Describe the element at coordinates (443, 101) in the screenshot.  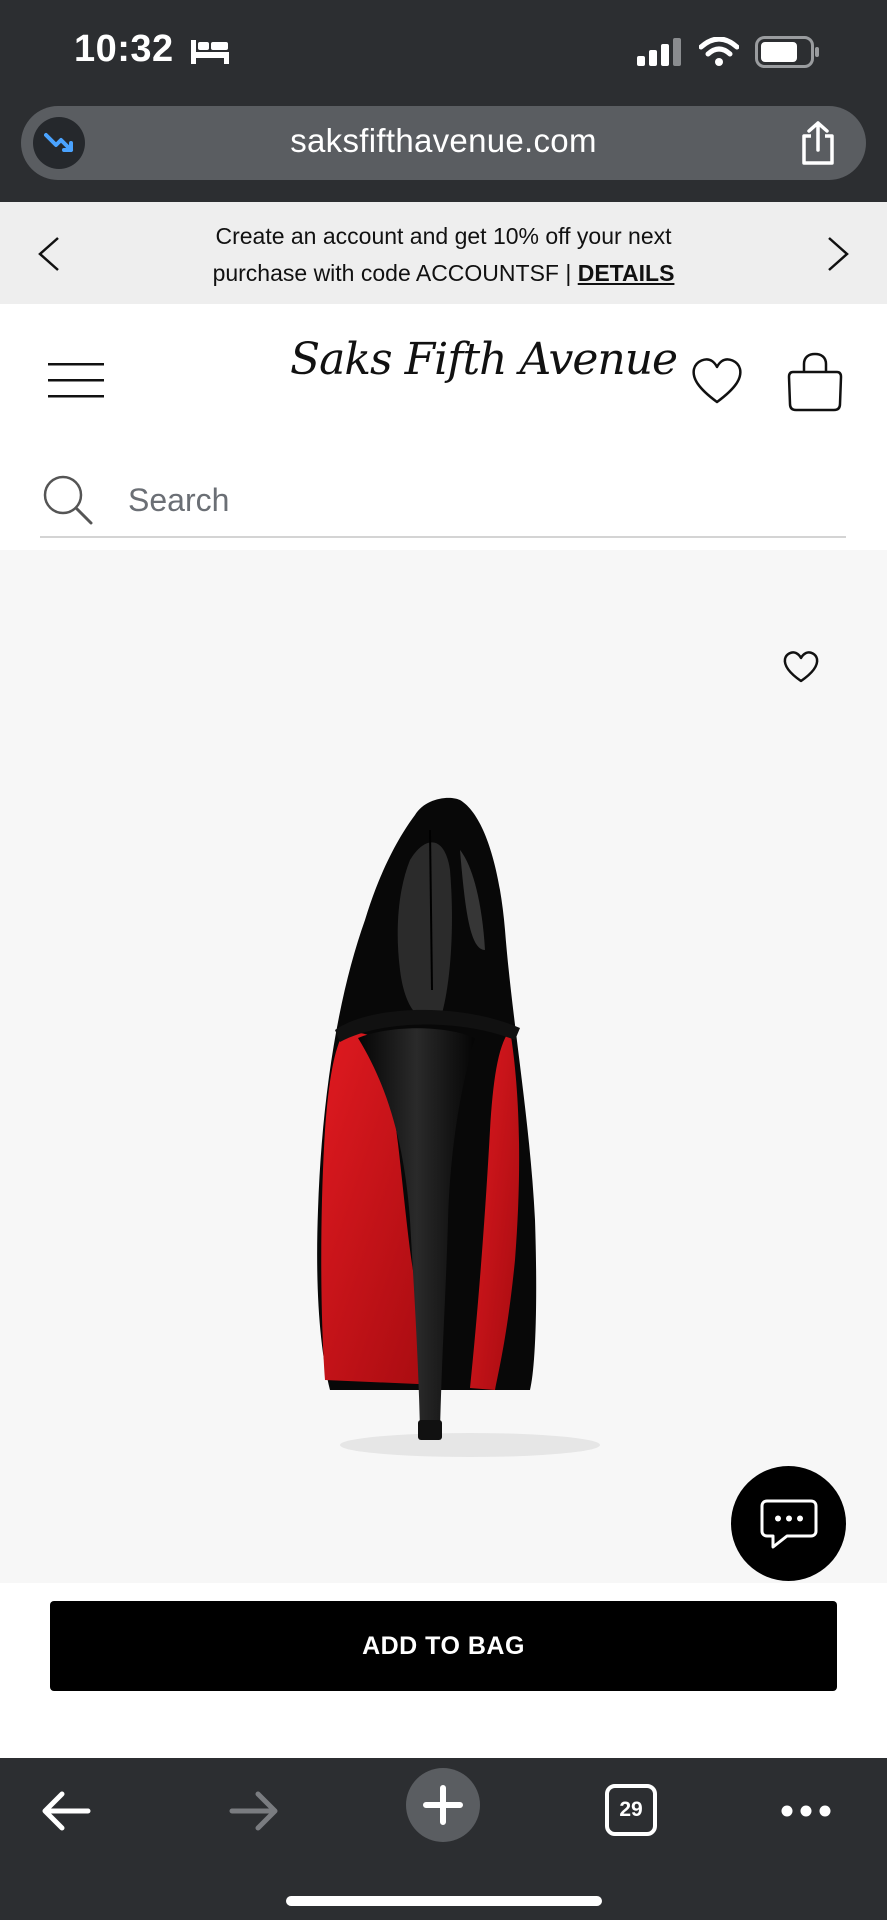
I see `browser-top-chrome: 10:32 saksfifthavenue.com` at that location.